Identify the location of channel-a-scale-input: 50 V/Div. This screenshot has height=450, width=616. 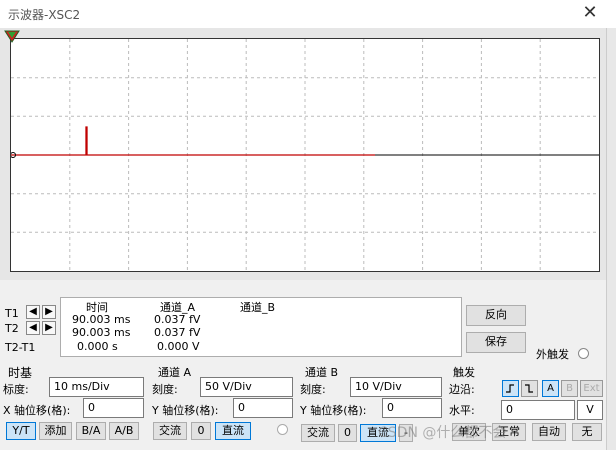
(246, 387).